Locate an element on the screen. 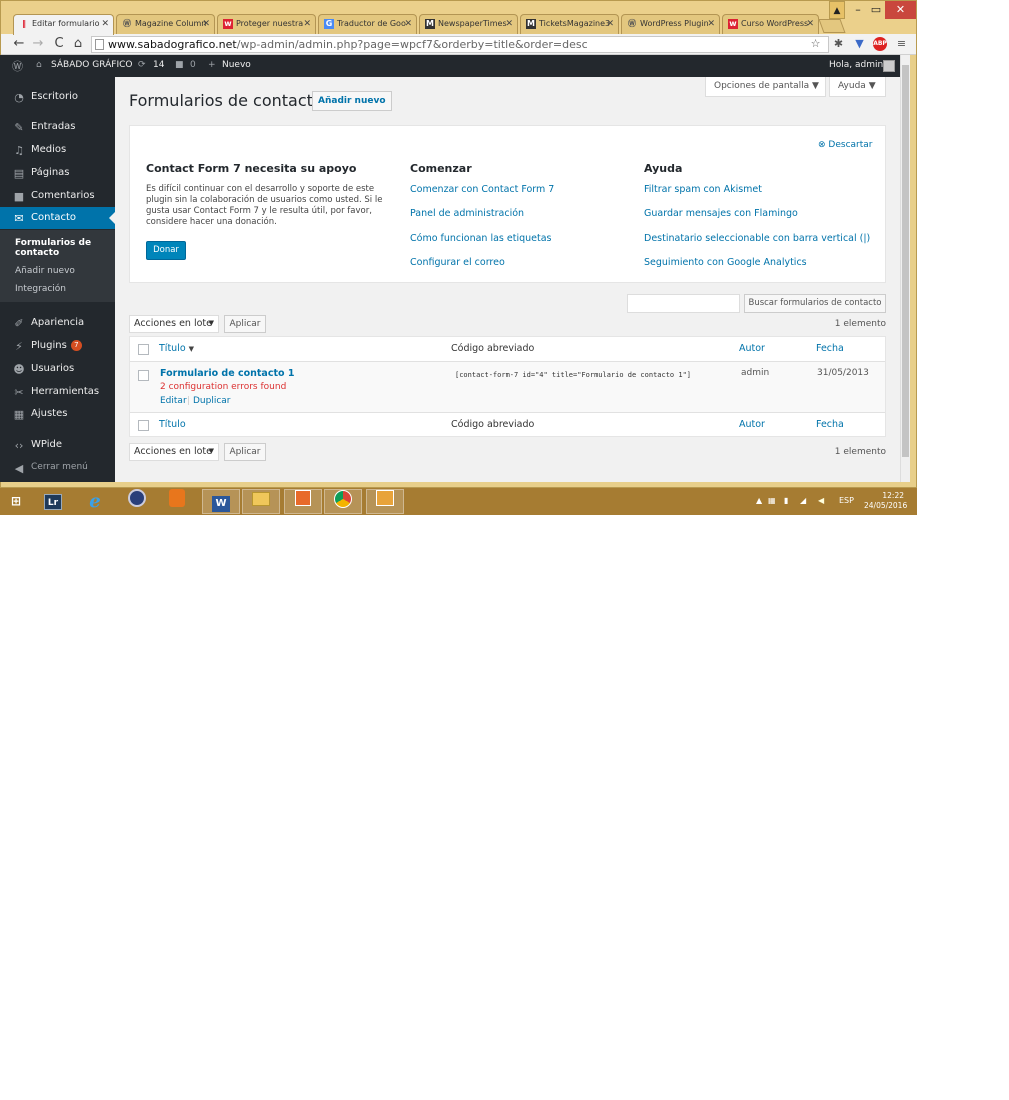 The width and height of the screenshot is (1009, 1100). screen-options-button: Opciones de pantalla ▼ is located at coordinates (765, 87).